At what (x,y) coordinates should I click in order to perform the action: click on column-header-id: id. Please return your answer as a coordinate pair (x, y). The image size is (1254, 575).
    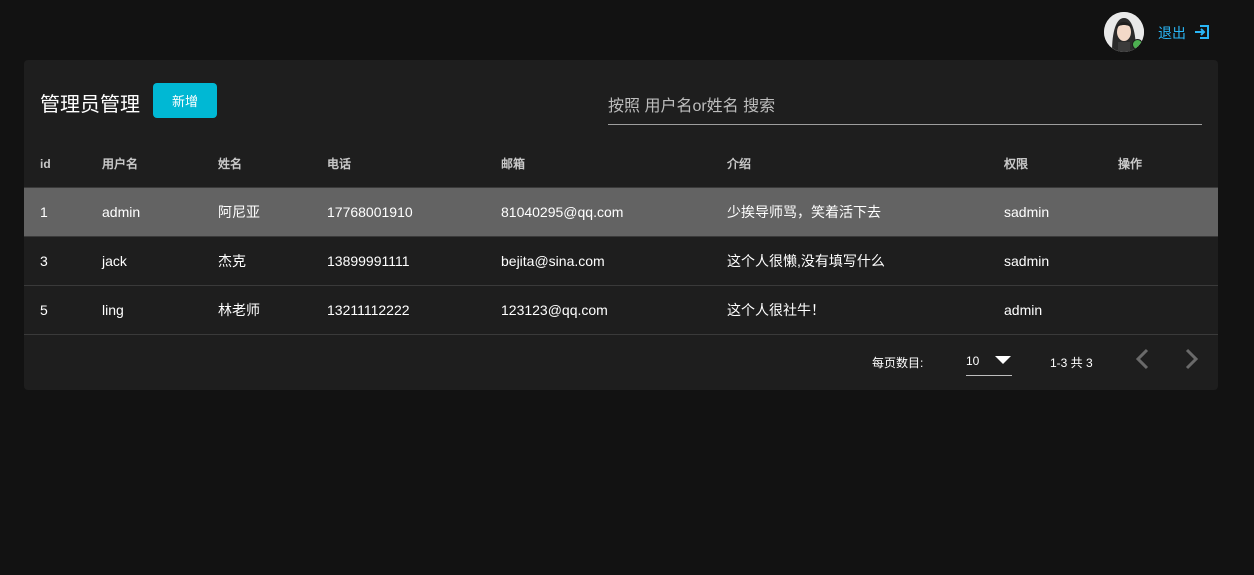
    Looking at the image, I should click on (63, 164).